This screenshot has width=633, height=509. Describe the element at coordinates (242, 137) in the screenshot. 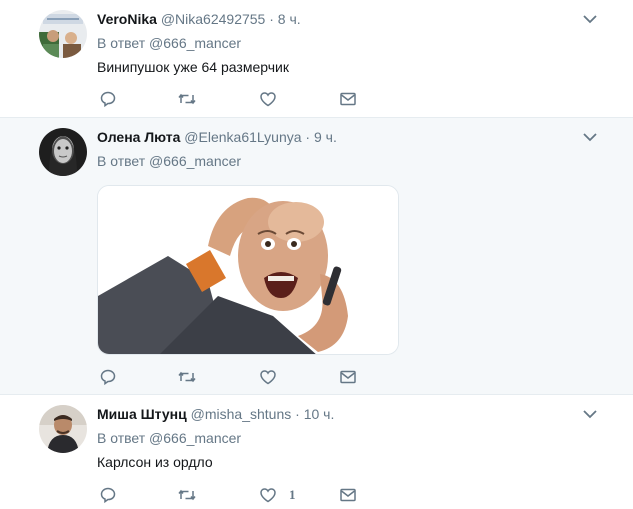

I see `user-handle: @Elenka61Lyunya` at that location.